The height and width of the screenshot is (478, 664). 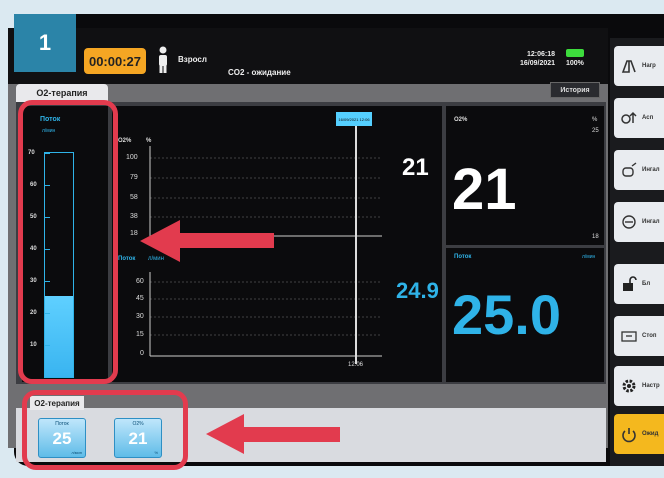 What do you see at coordinates (639, 170) in the screenshot?
I see `sidebar-button-nebulizer: Ингал` at bounding box center [639, 170].